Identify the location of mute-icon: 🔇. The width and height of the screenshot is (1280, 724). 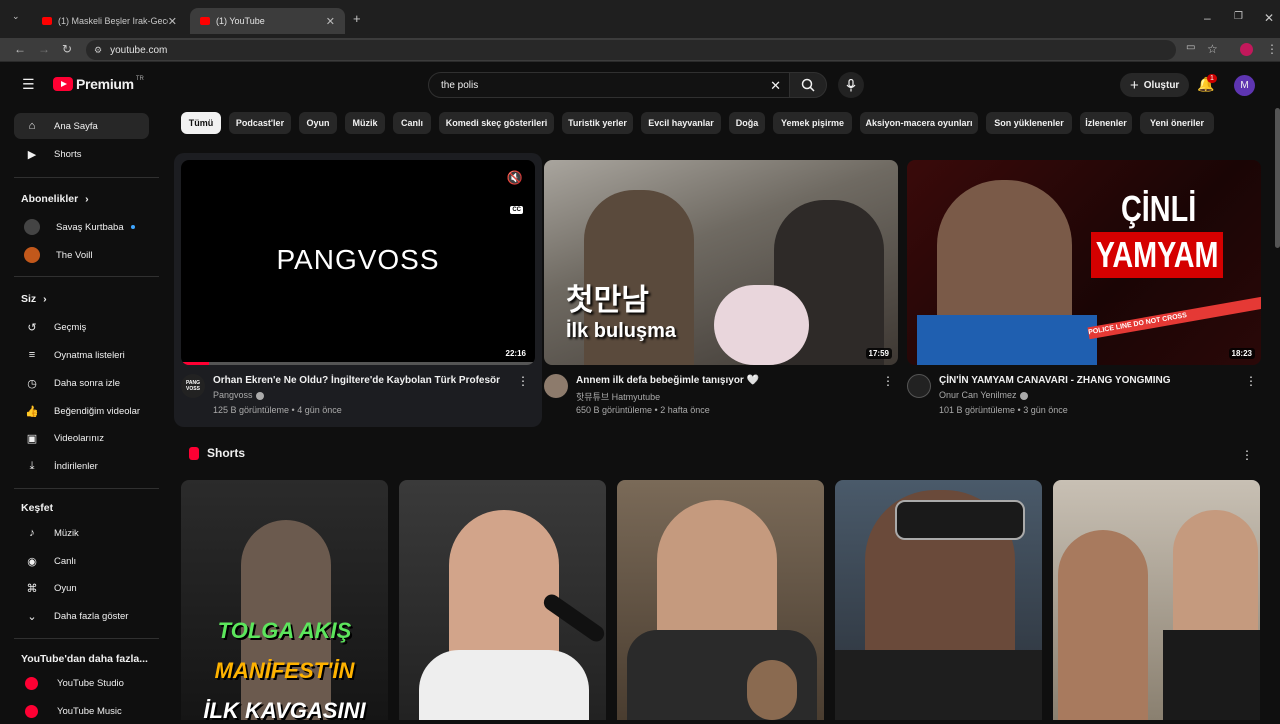
(515, 178).